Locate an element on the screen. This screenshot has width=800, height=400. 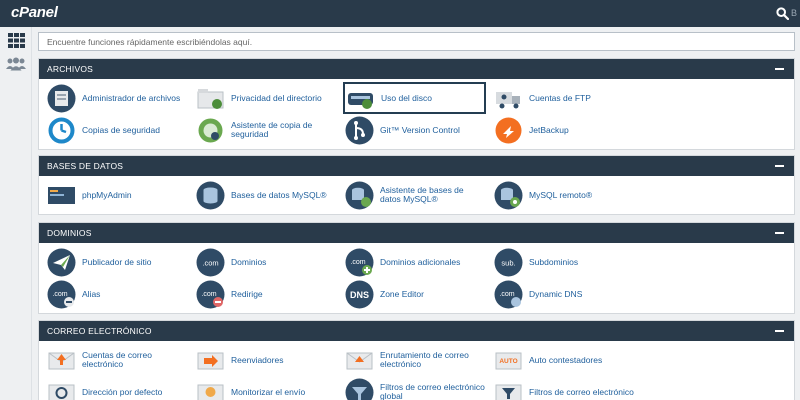
item-domains: .com Dominios is located at coordinates (266, 262).